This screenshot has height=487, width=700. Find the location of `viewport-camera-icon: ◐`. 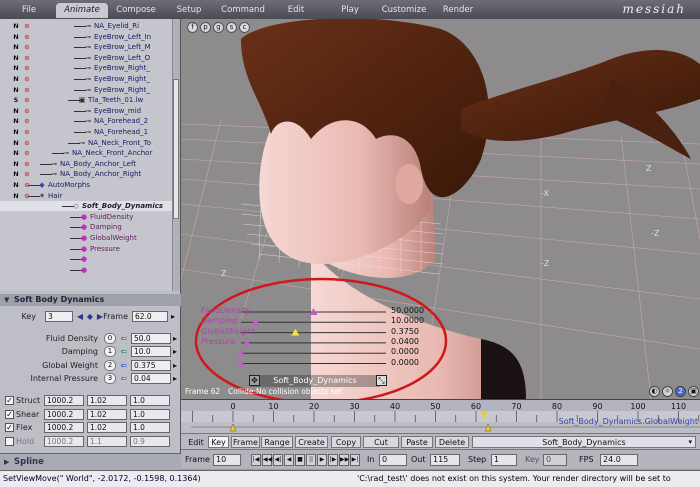

viewport-camera-icon: ◐ is located at coordinates (654, 391).